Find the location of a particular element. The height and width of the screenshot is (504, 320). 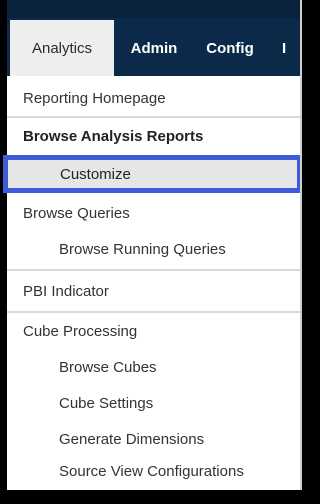

menu-item-browse-analysis-reports: Browse Analysis Reports is located at coordinates (154, 136).